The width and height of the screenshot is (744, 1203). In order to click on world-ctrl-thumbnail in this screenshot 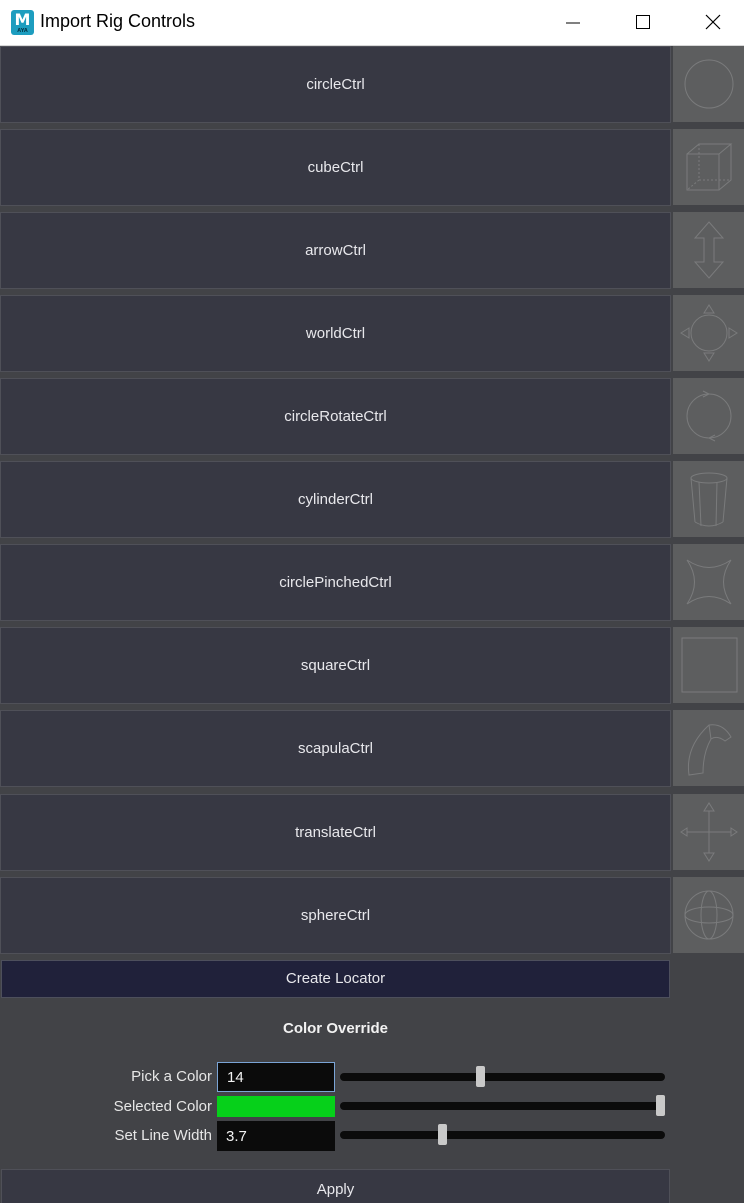, I will do `click(708, 333)`.